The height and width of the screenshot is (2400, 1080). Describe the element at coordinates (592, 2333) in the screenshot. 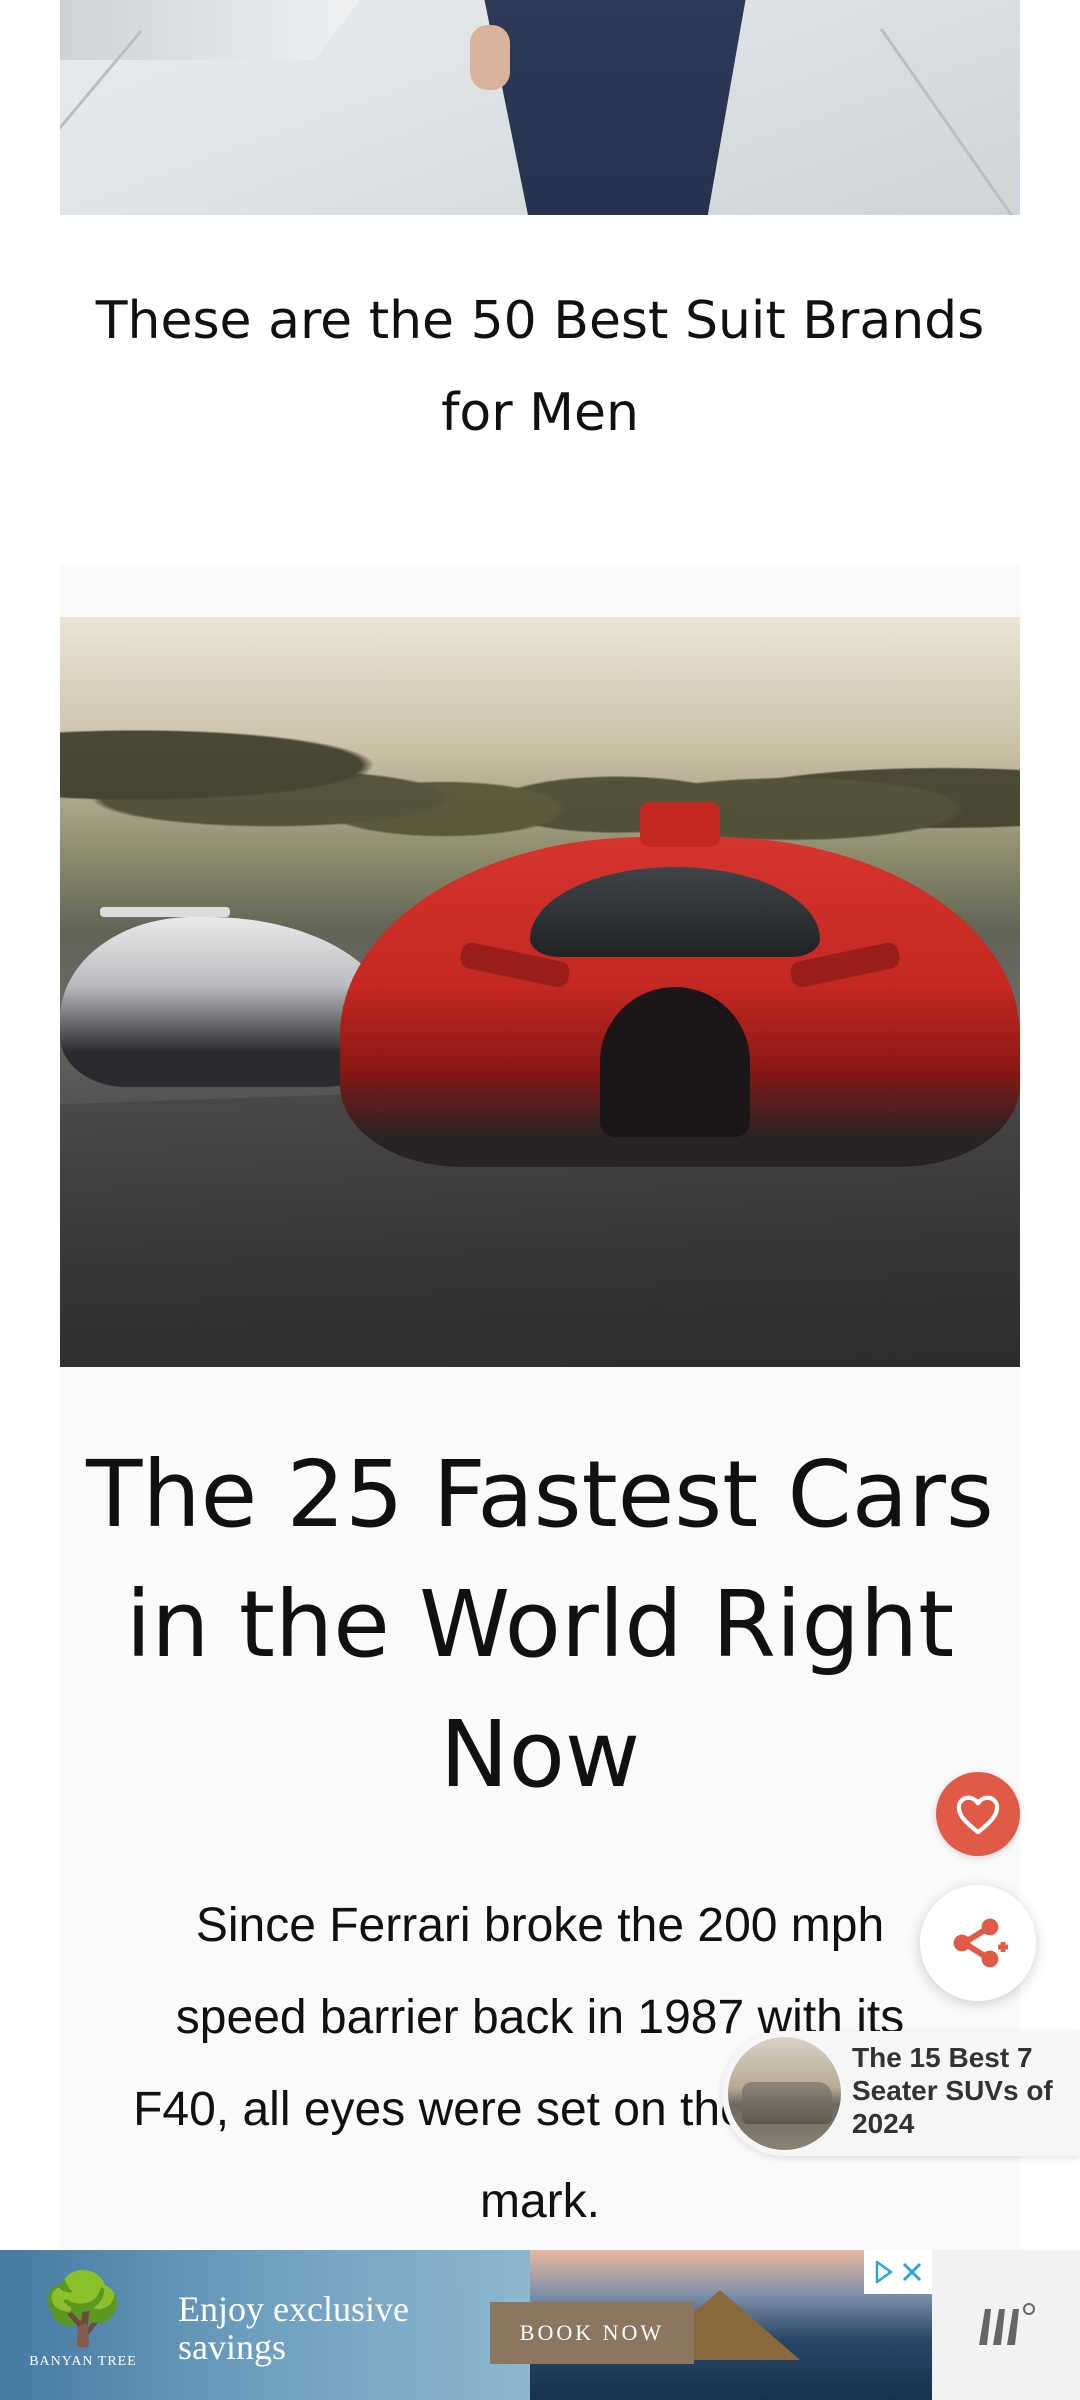

I see `book-now-button: BOOK NOW` at that location.